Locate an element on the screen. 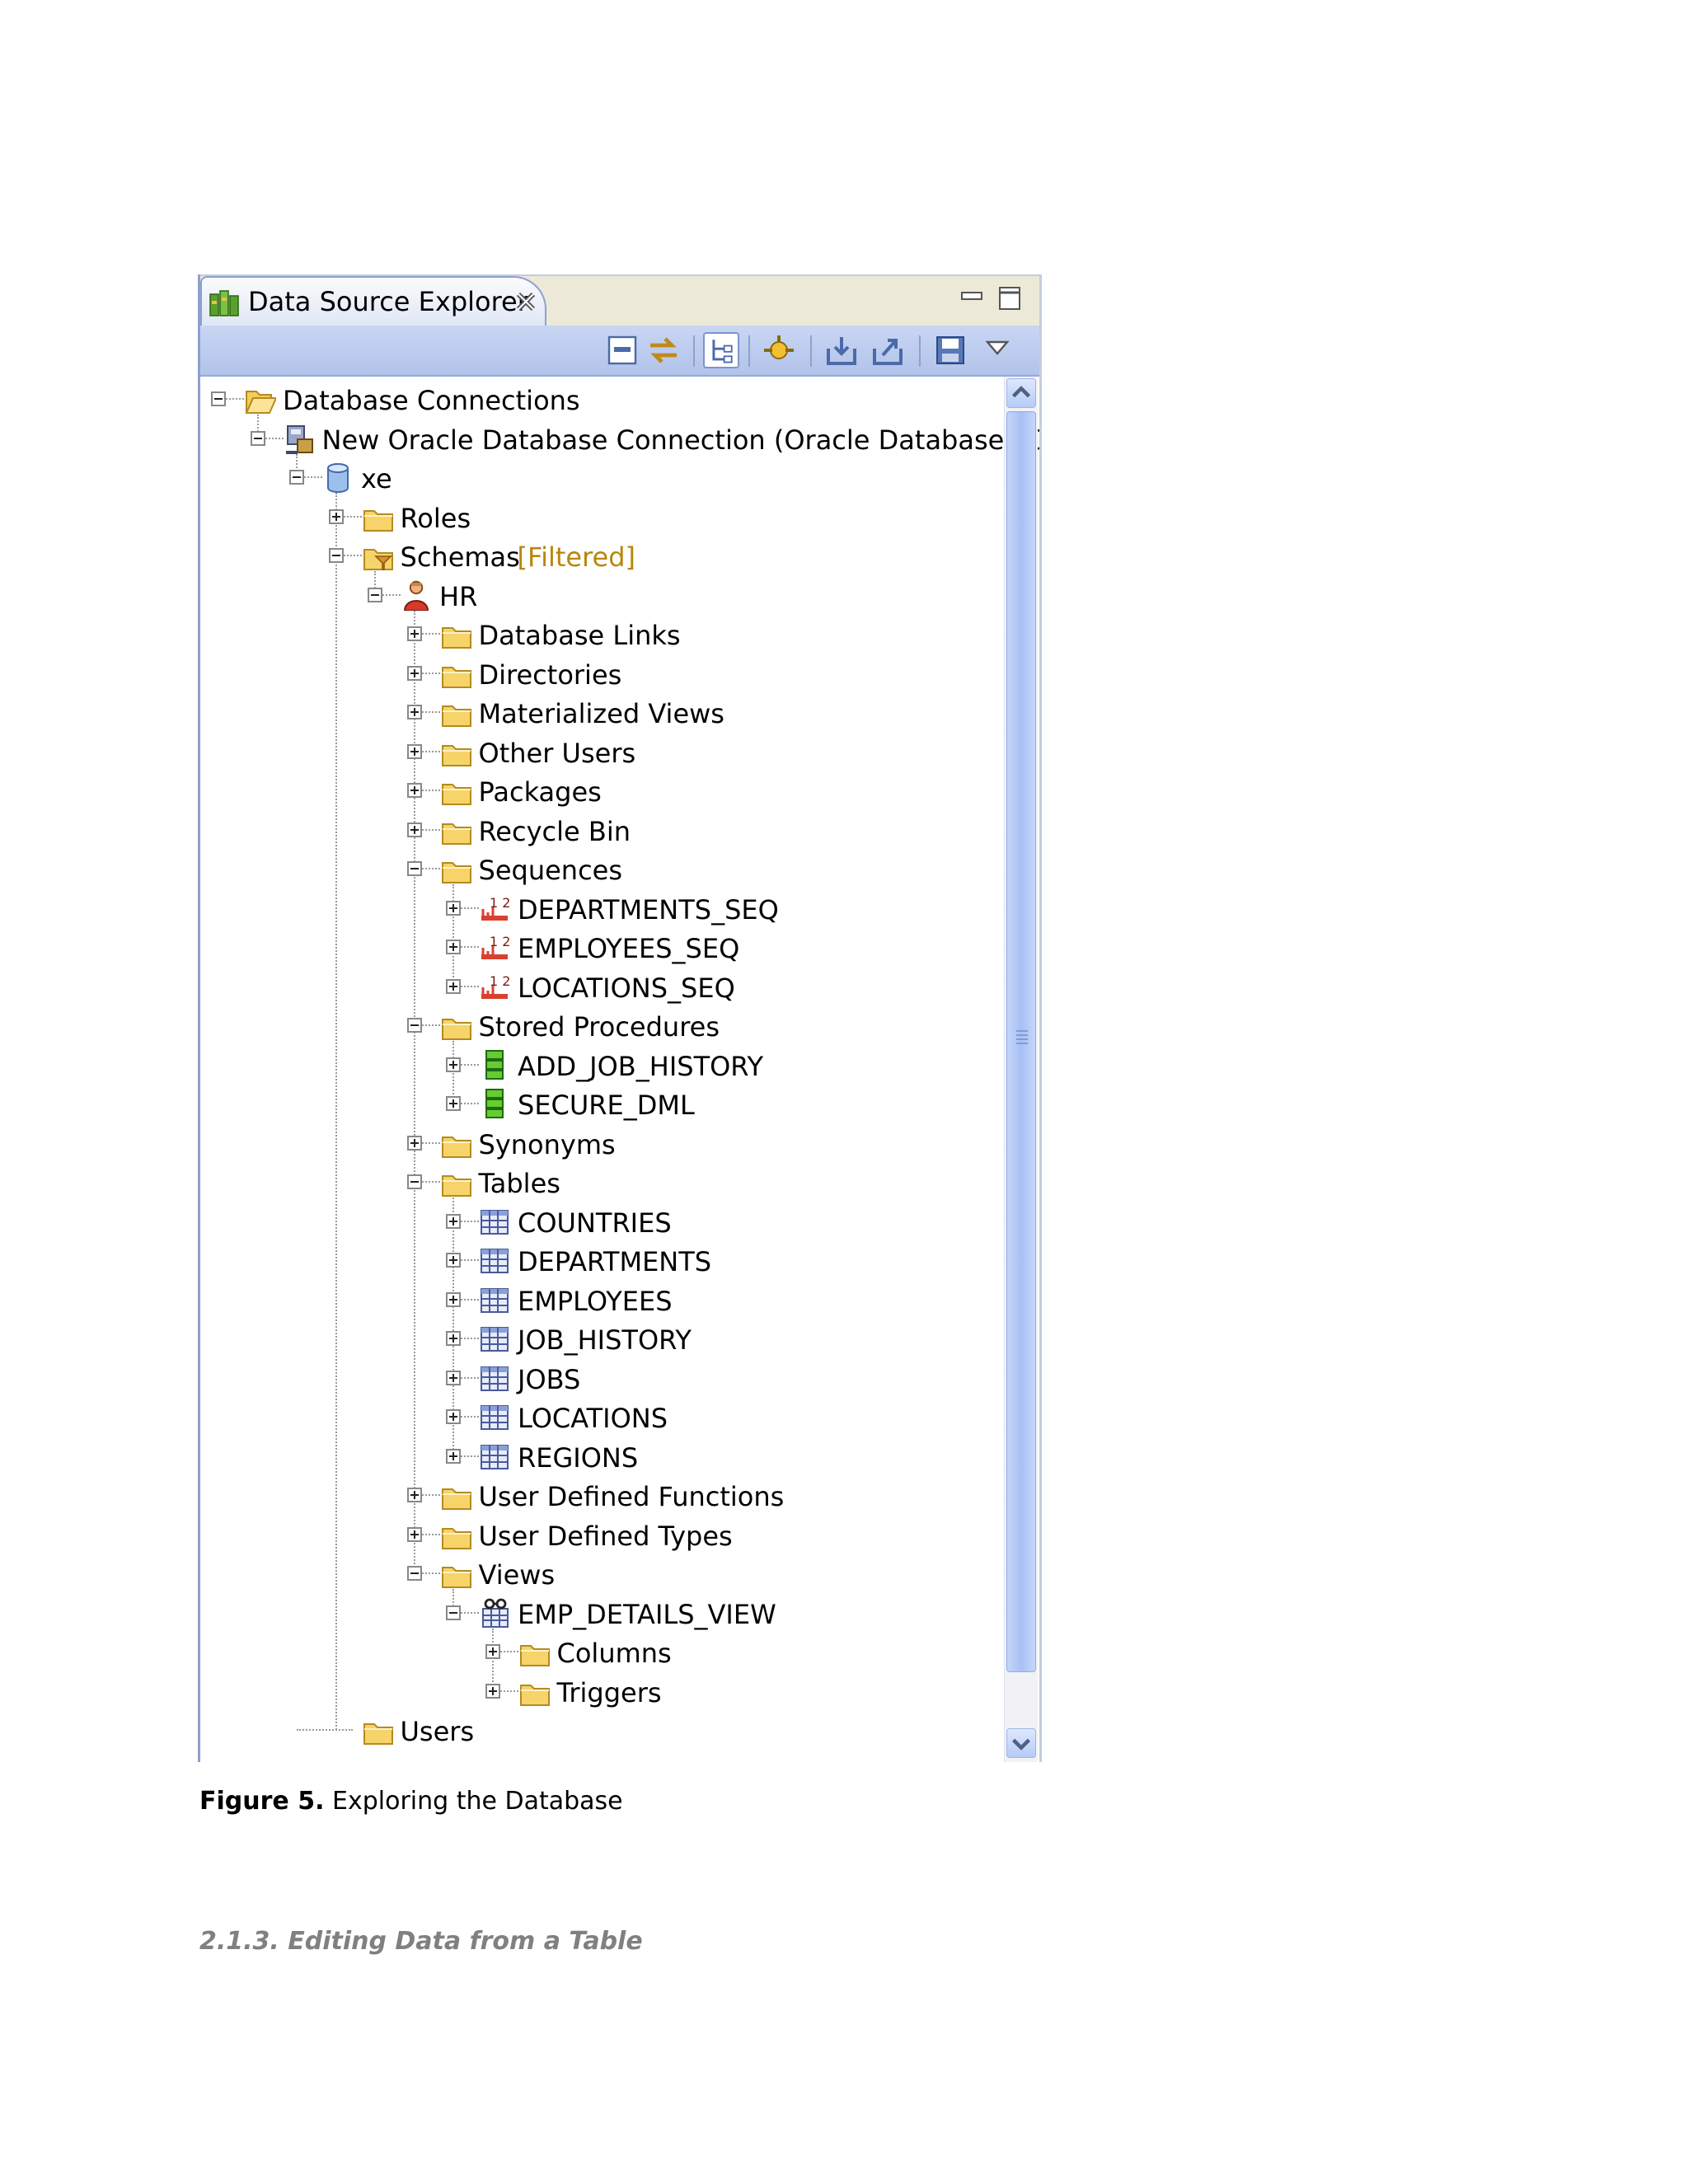  tree-item-xe: xe is located at coordinates (600, 477).